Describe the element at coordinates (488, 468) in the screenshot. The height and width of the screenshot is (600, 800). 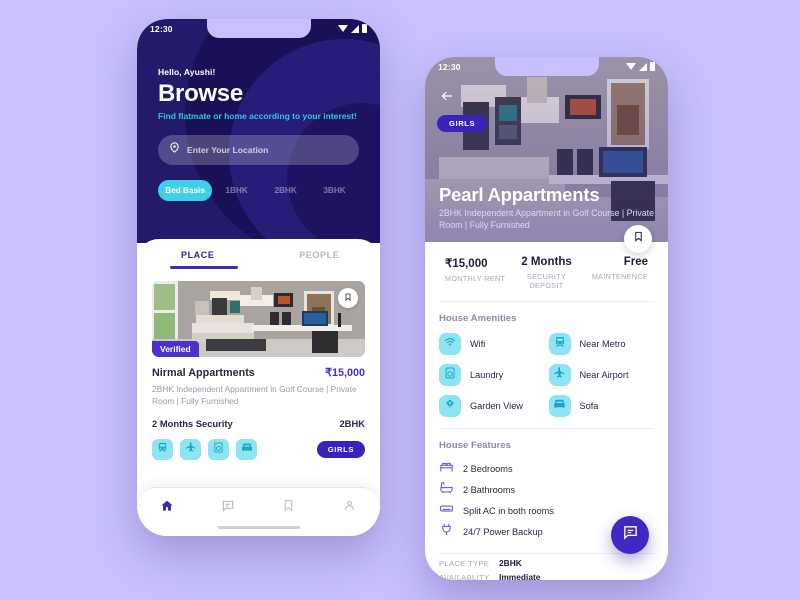
I see `feature-label: 2 Bedrooms` at that location.